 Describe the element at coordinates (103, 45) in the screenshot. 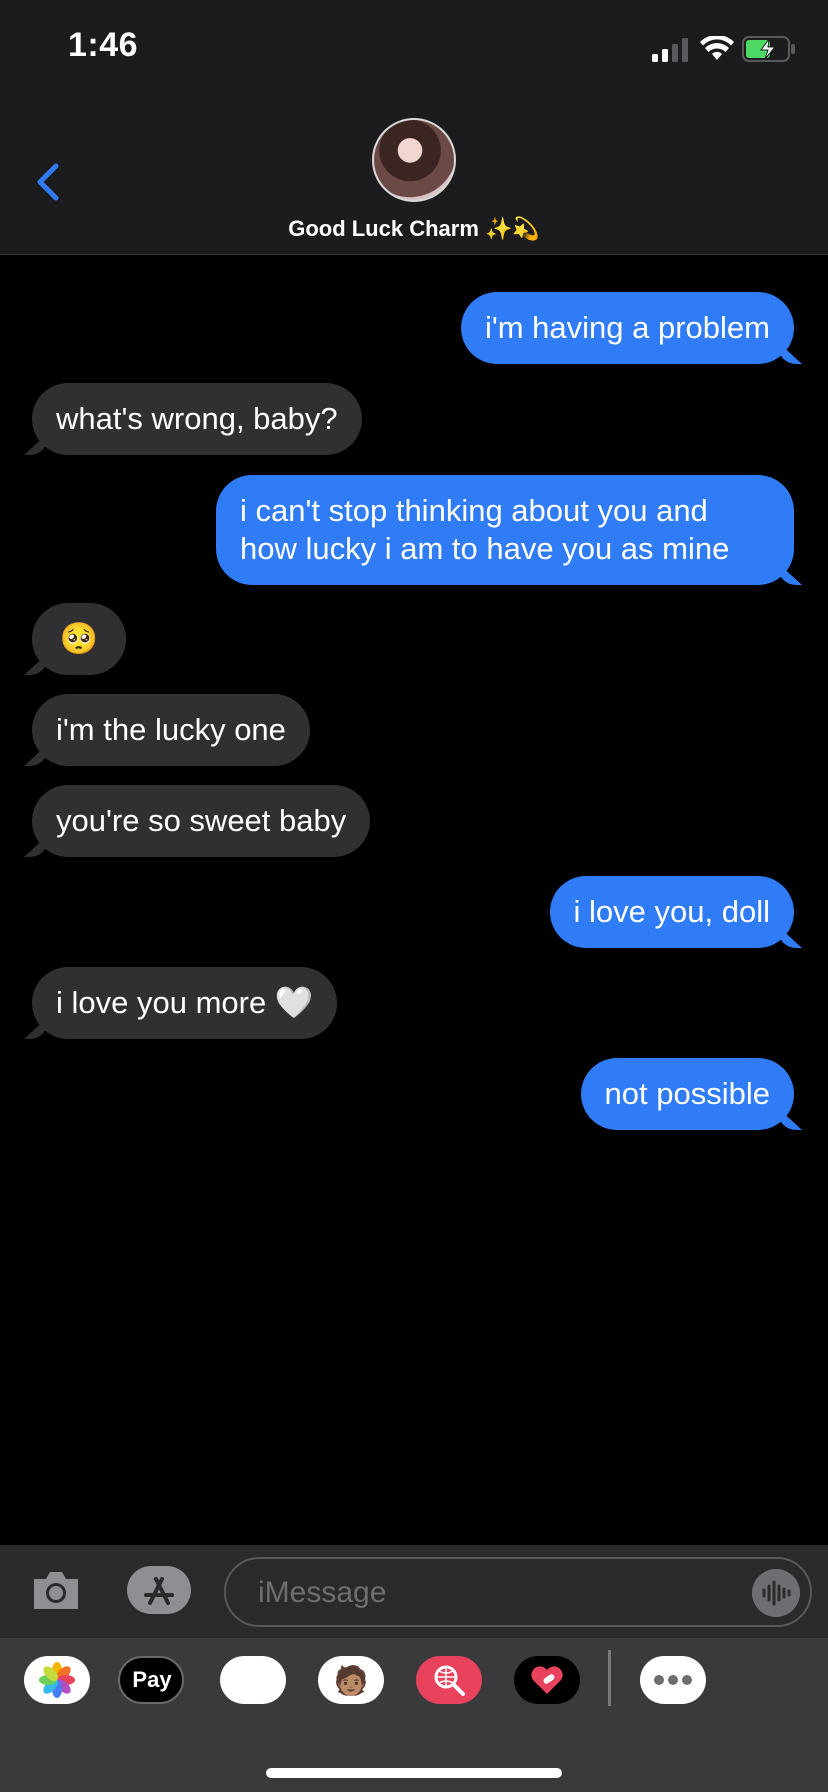

I see `status-time: 1:46` at that location.